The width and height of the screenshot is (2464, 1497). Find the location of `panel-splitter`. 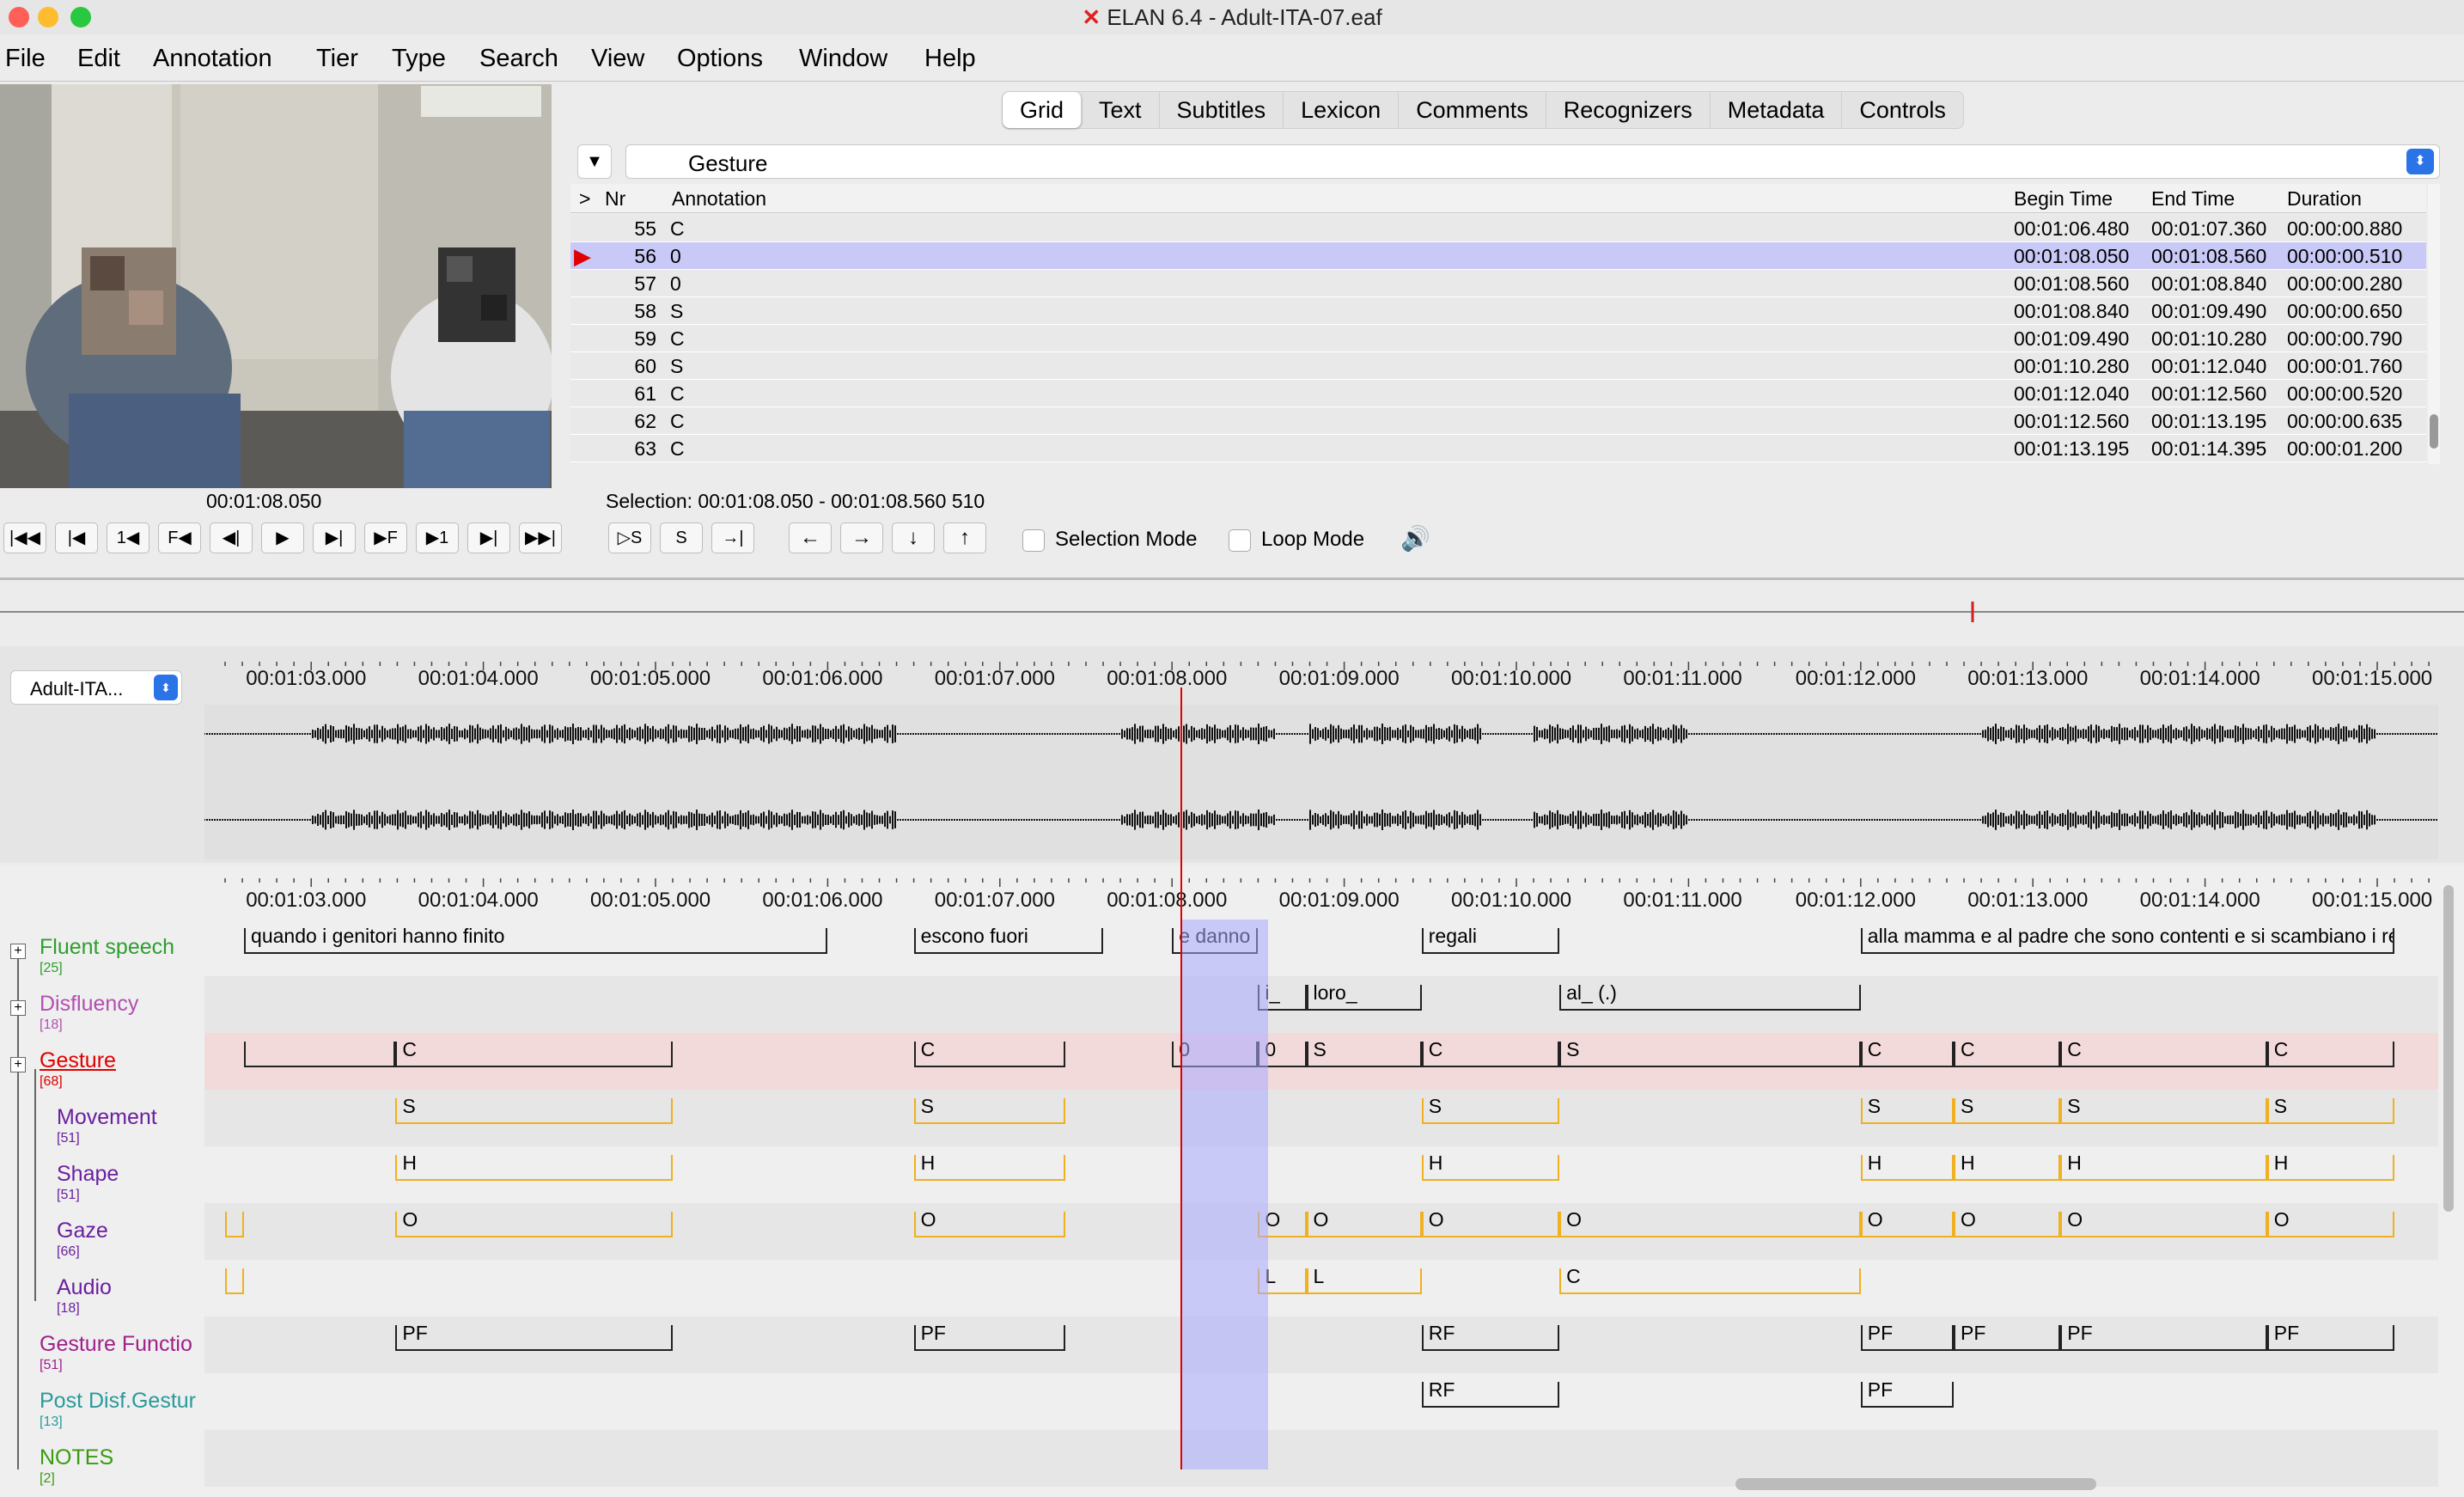

panel-splitter is located at coordinates (1232, 578).